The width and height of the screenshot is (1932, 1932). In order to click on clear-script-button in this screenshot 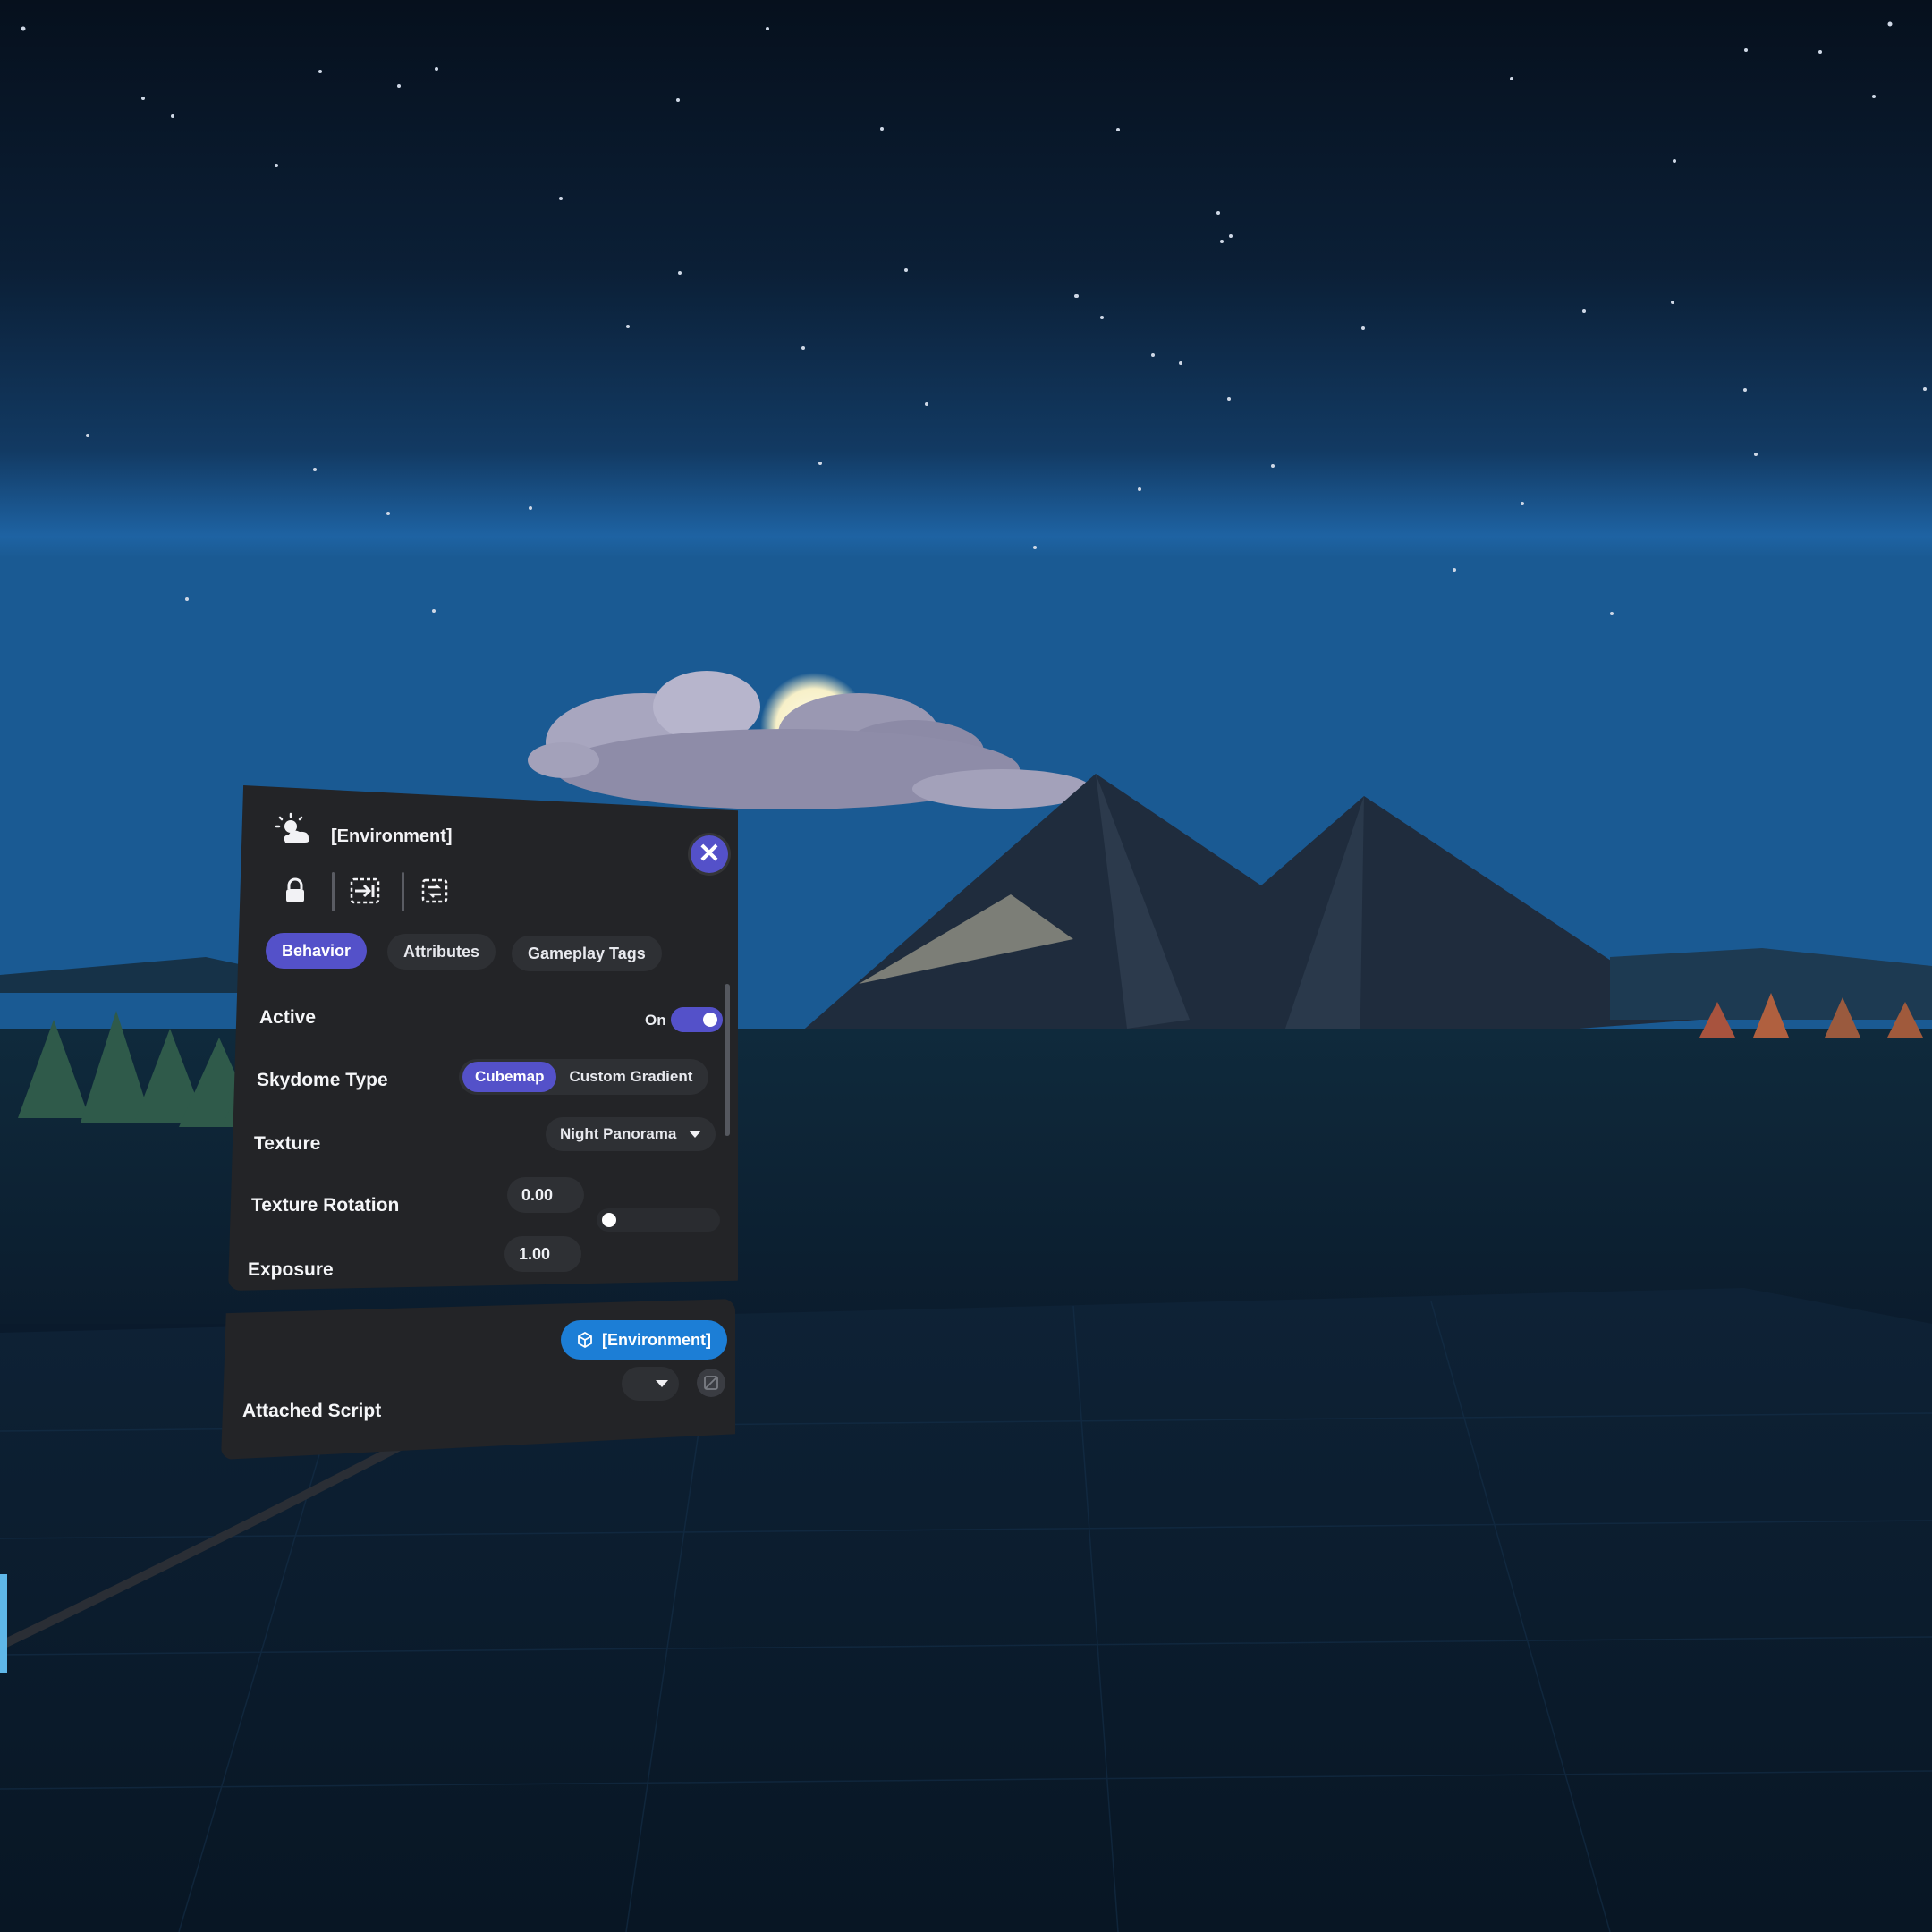, I will do `click(711, 1382)`.